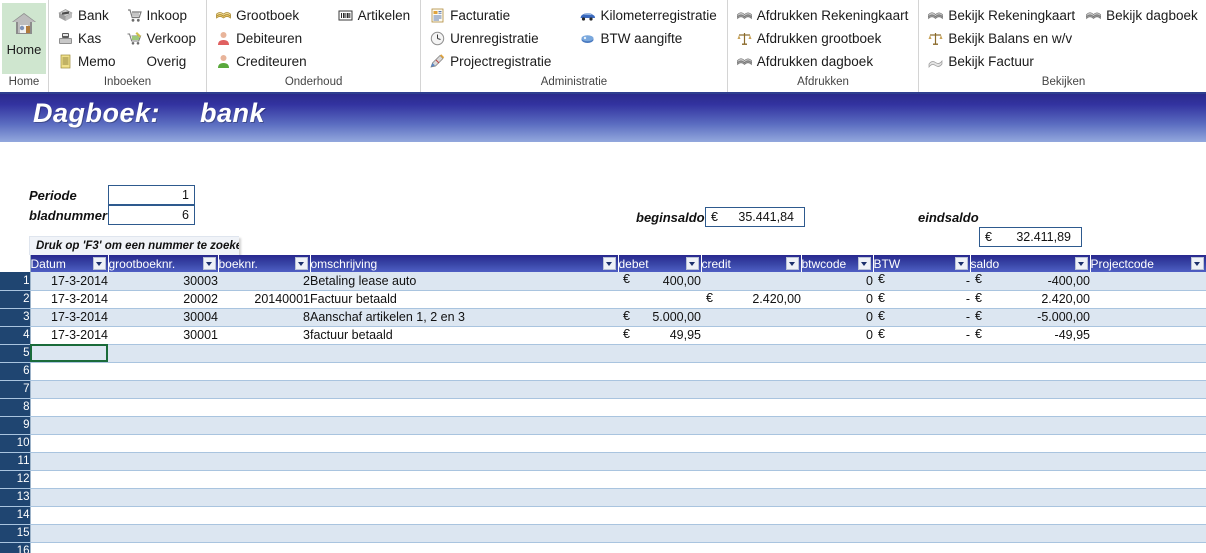 Image resolution: width=1206 pixels, height=553 pixels. I want to click on row-number: 2, so click(15, 299).